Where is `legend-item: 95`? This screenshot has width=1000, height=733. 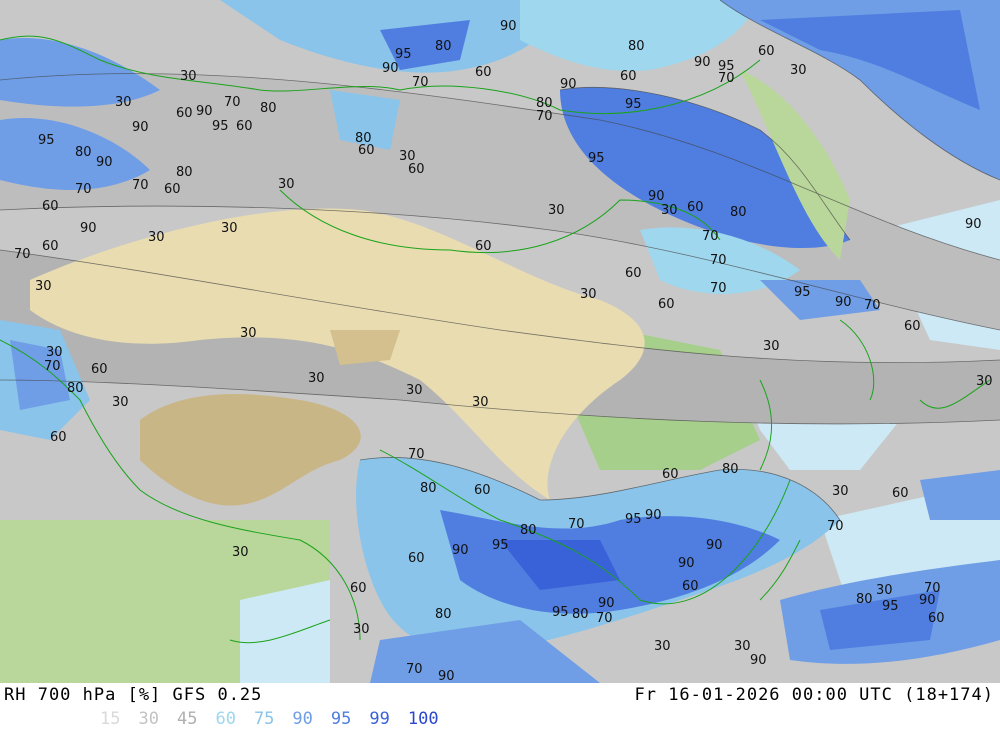 legend-item: 95 is located at coordinates (341, 719).